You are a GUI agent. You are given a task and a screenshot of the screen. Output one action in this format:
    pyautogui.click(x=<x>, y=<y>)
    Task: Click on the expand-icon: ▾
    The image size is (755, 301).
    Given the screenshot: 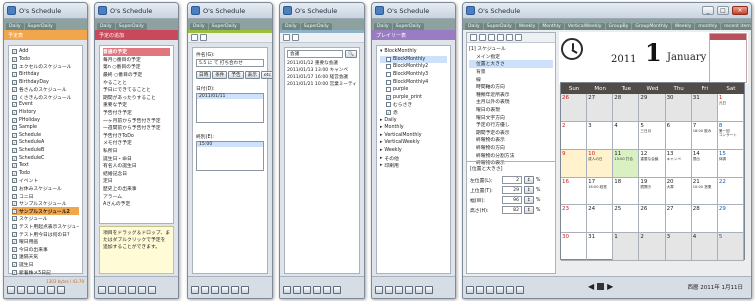 What is the action you would take?
    pyautogui.click(x=381, y=51)
    